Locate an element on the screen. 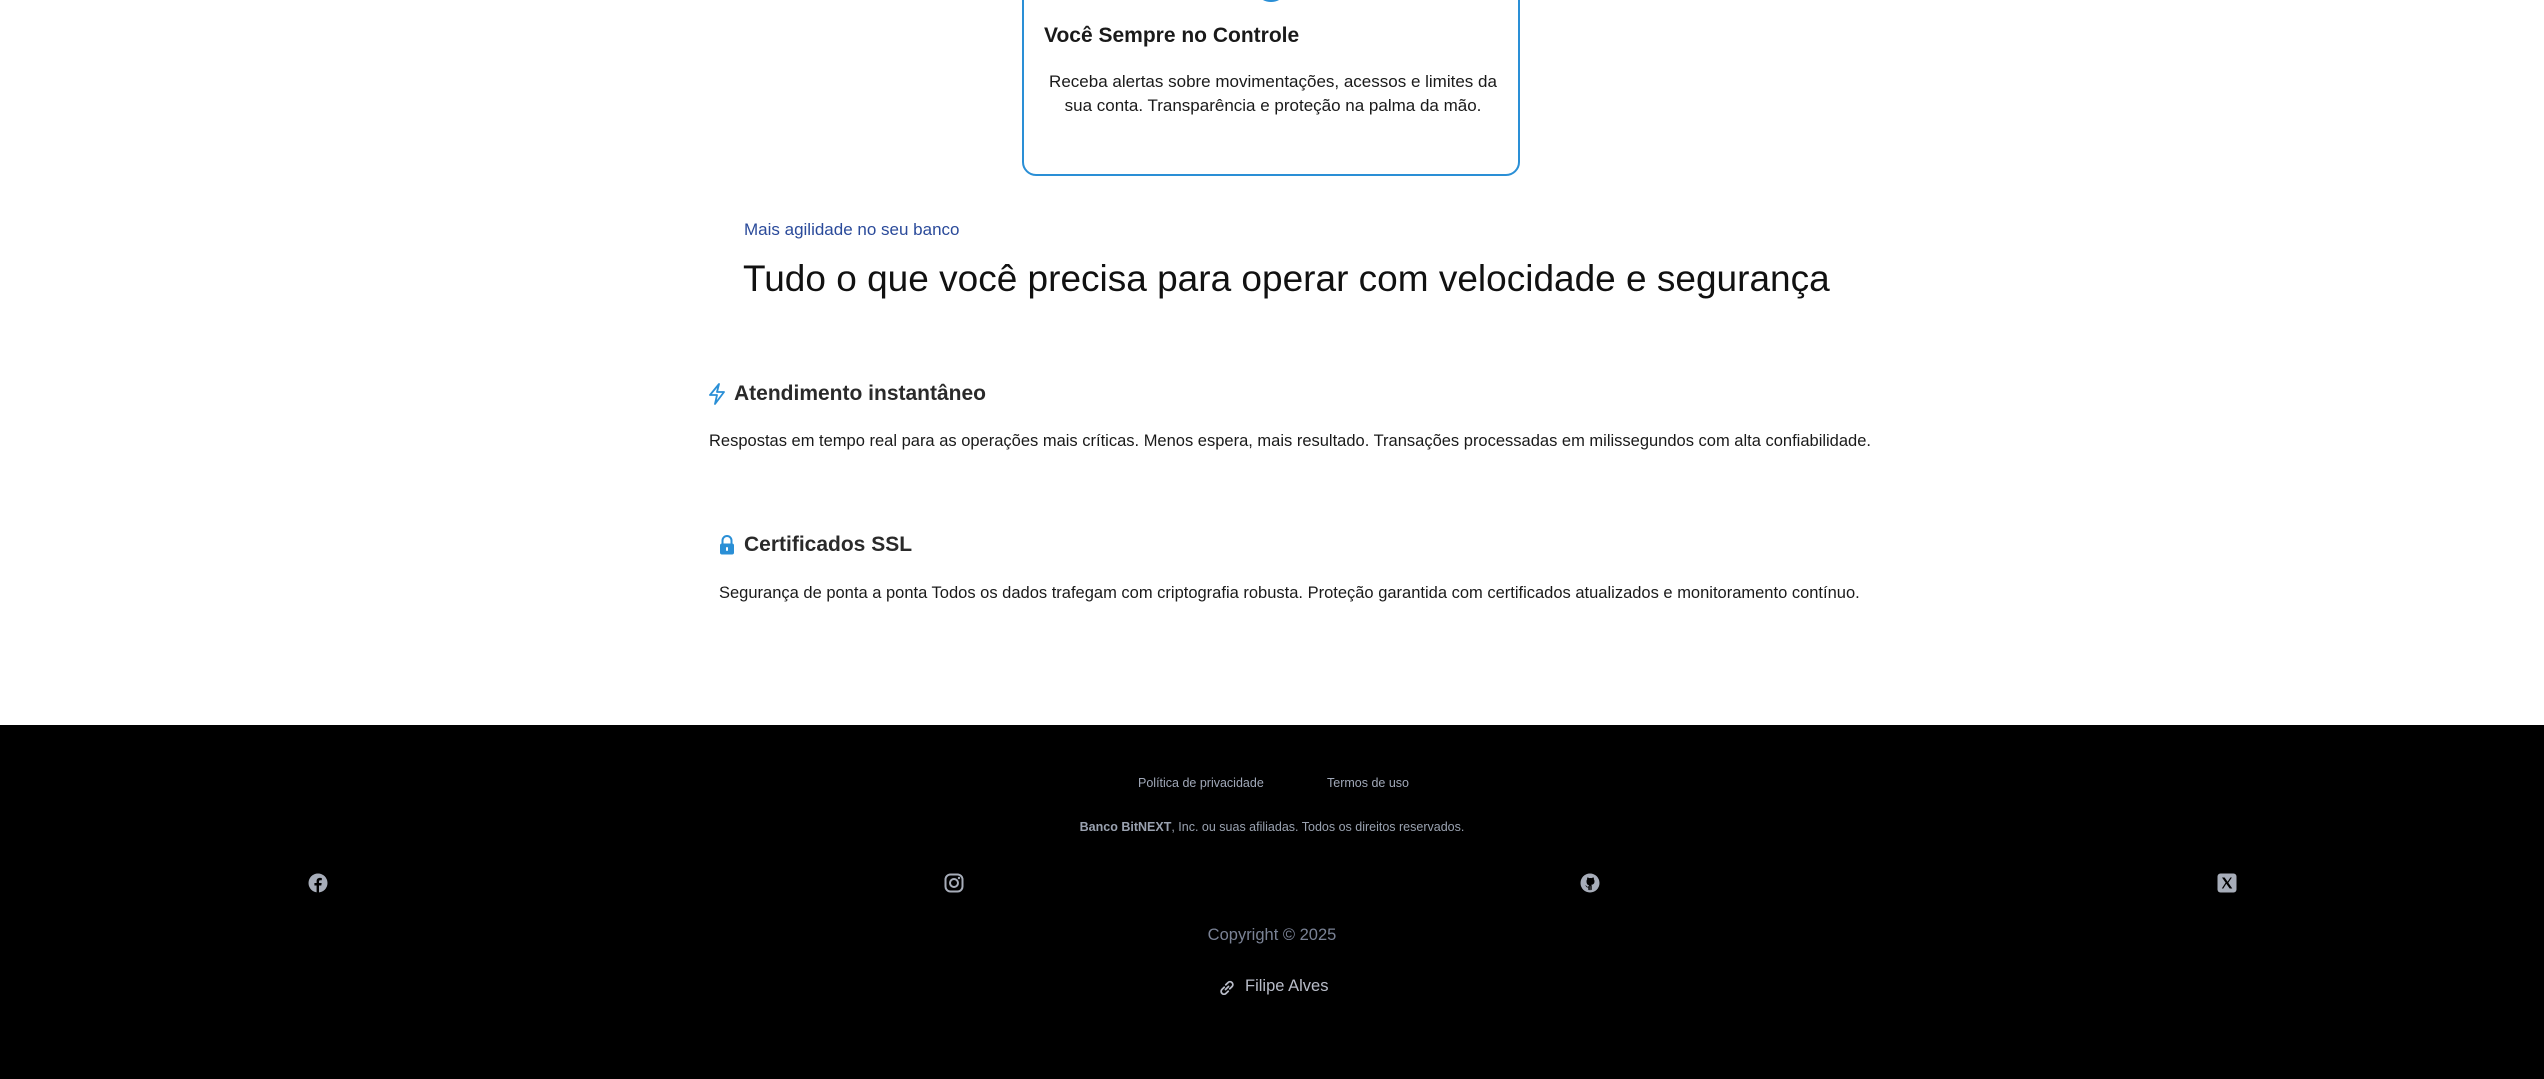  feature-ssl-certificates: Certificados SSL is located at coordinates (815, 545).